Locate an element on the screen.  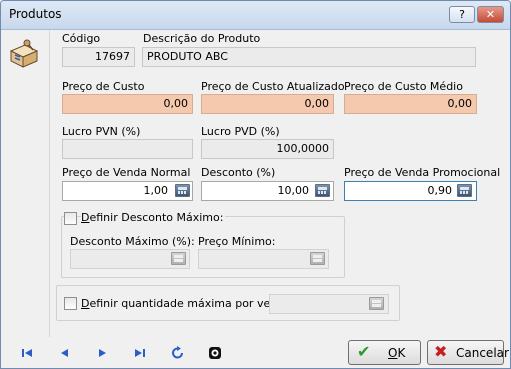
cancel-button: ✖ Cancelar is located at coordinates (468, 352).